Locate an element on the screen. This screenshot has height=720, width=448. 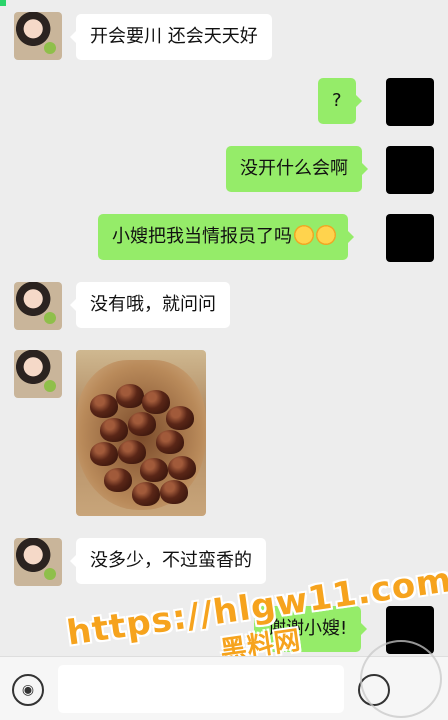
message-bubble: 没有哦，就问问 is located at coordinates (150, 305).